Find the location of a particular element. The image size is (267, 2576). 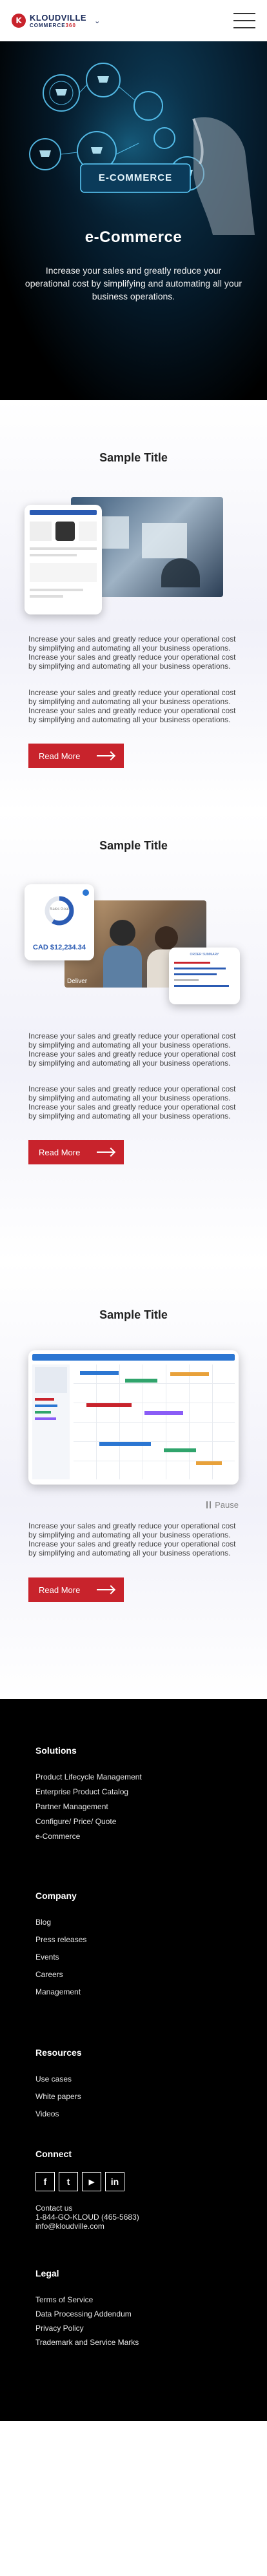

footer-link: Terms of Service is located at coordinates (87, 2302).